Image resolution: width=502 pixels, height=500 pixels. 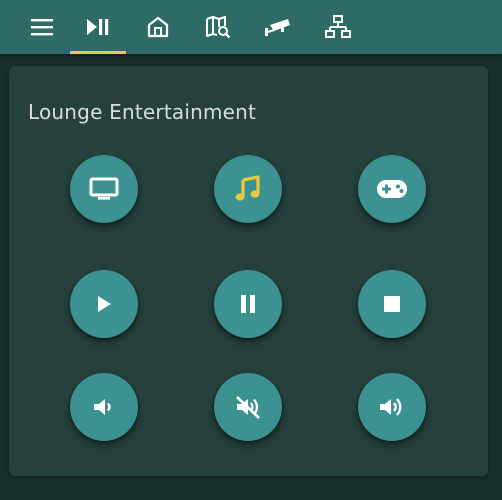 I want to click on top-app-bar, so click(x=251, y=27).